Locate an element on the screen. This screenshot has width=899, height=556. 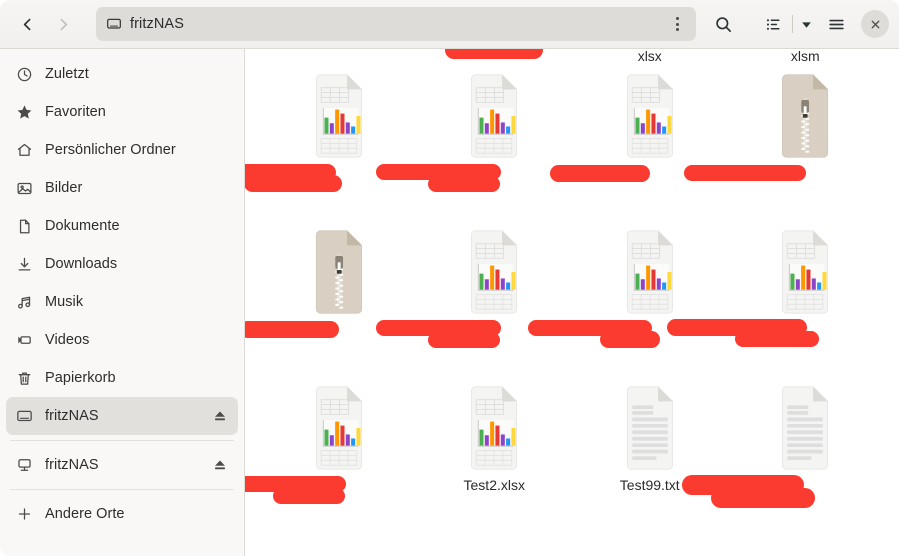
trash-icon is located at coordinates (24, 378).